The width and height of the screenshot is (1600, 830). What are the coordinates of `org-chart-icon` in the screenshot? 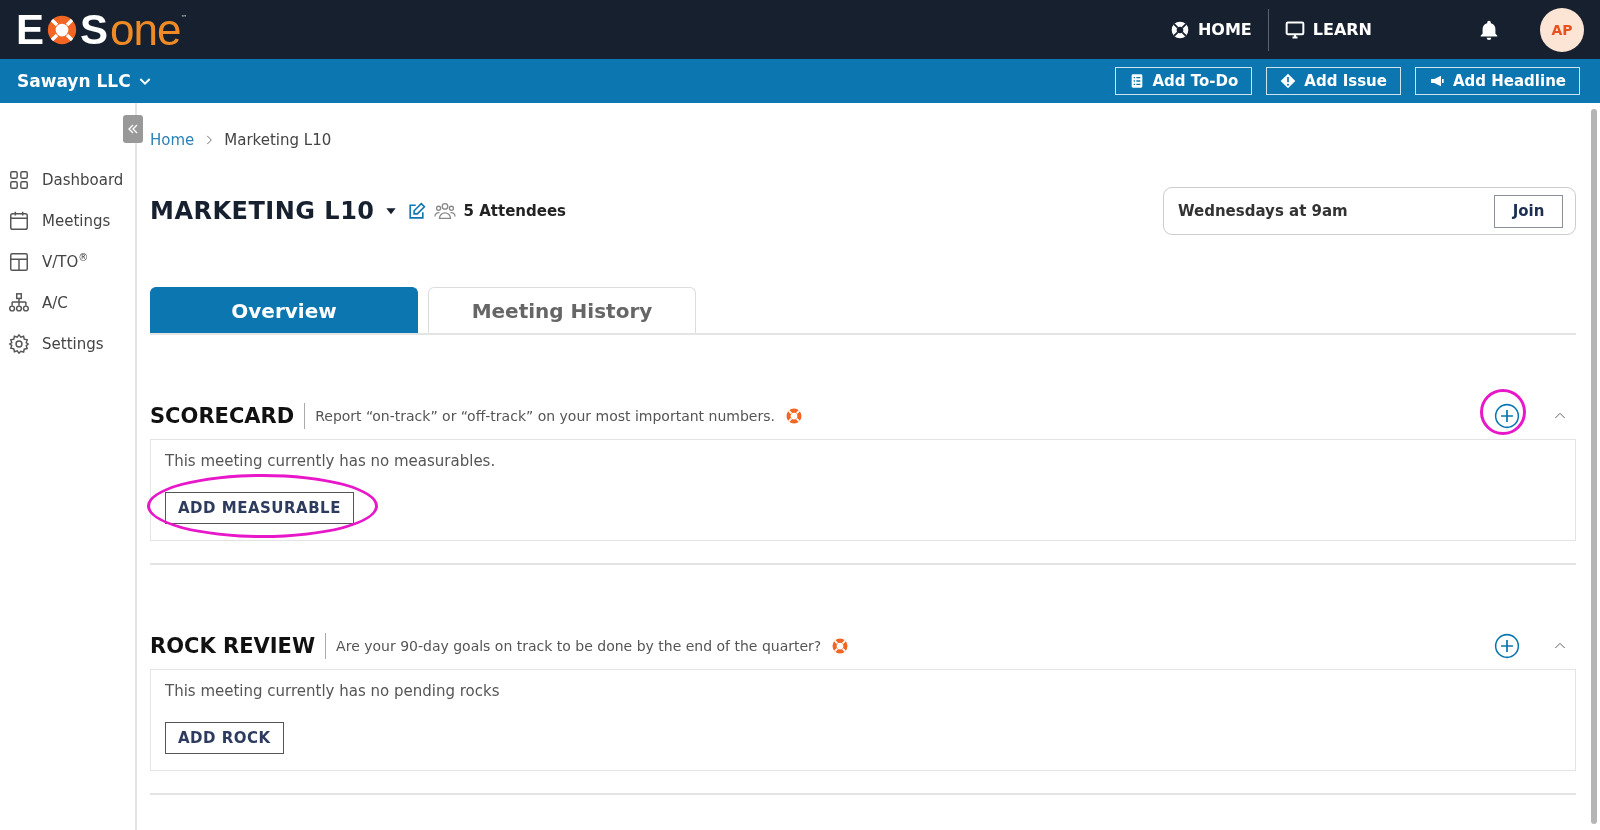 It's located at (19, 302).